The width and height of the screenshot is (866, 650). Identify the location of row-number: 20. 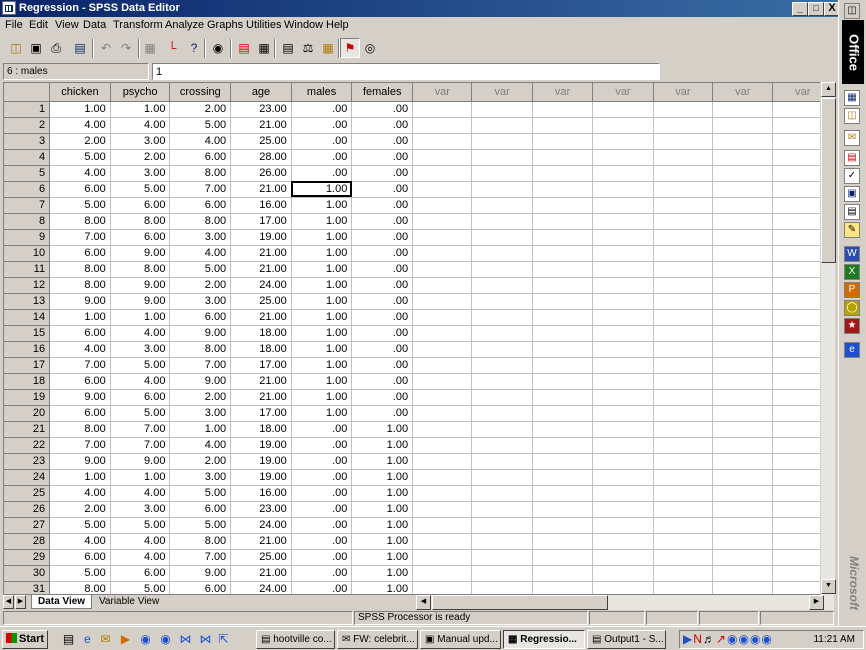
(27, 413).